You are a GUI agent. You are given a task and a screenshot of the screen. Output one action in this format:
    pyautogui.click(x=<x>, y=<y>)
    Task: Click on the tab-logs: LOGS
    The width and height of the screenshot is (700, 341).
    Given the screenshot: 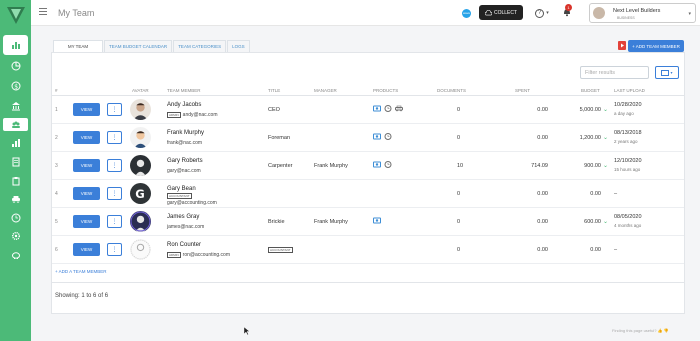 What is the action you would take?
    pyautogui.click(x=238, y=46)
    